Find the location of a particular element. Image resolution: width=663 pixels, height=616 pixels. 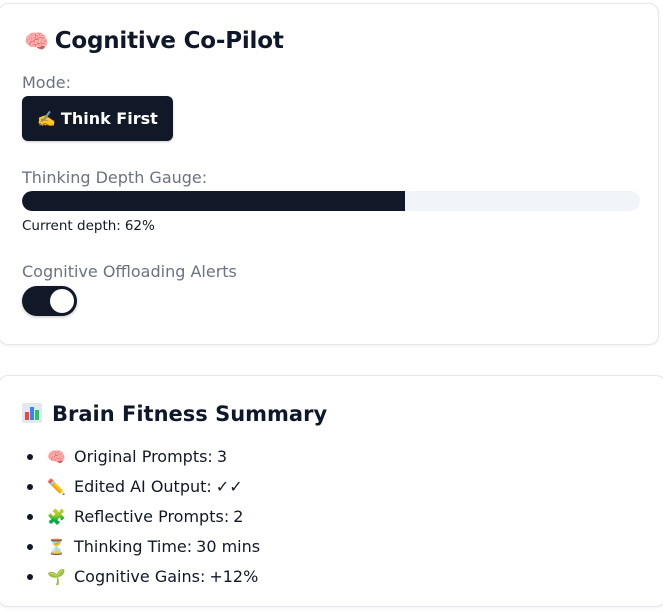

summary-title-text: Brain Fitness Summary is located at coordinates (190, 414).